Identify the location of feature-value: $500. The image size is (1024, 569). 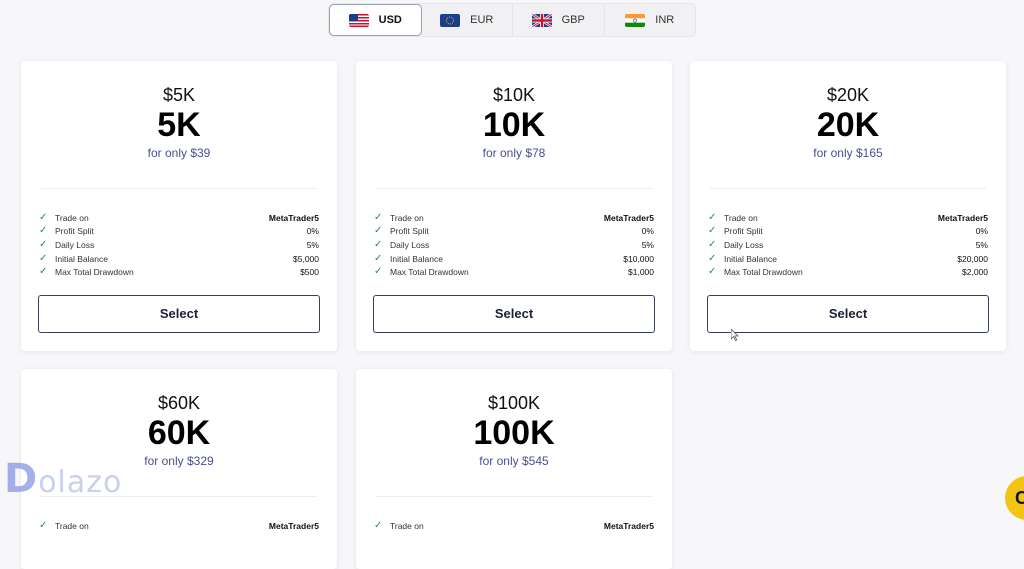
(309, 272).